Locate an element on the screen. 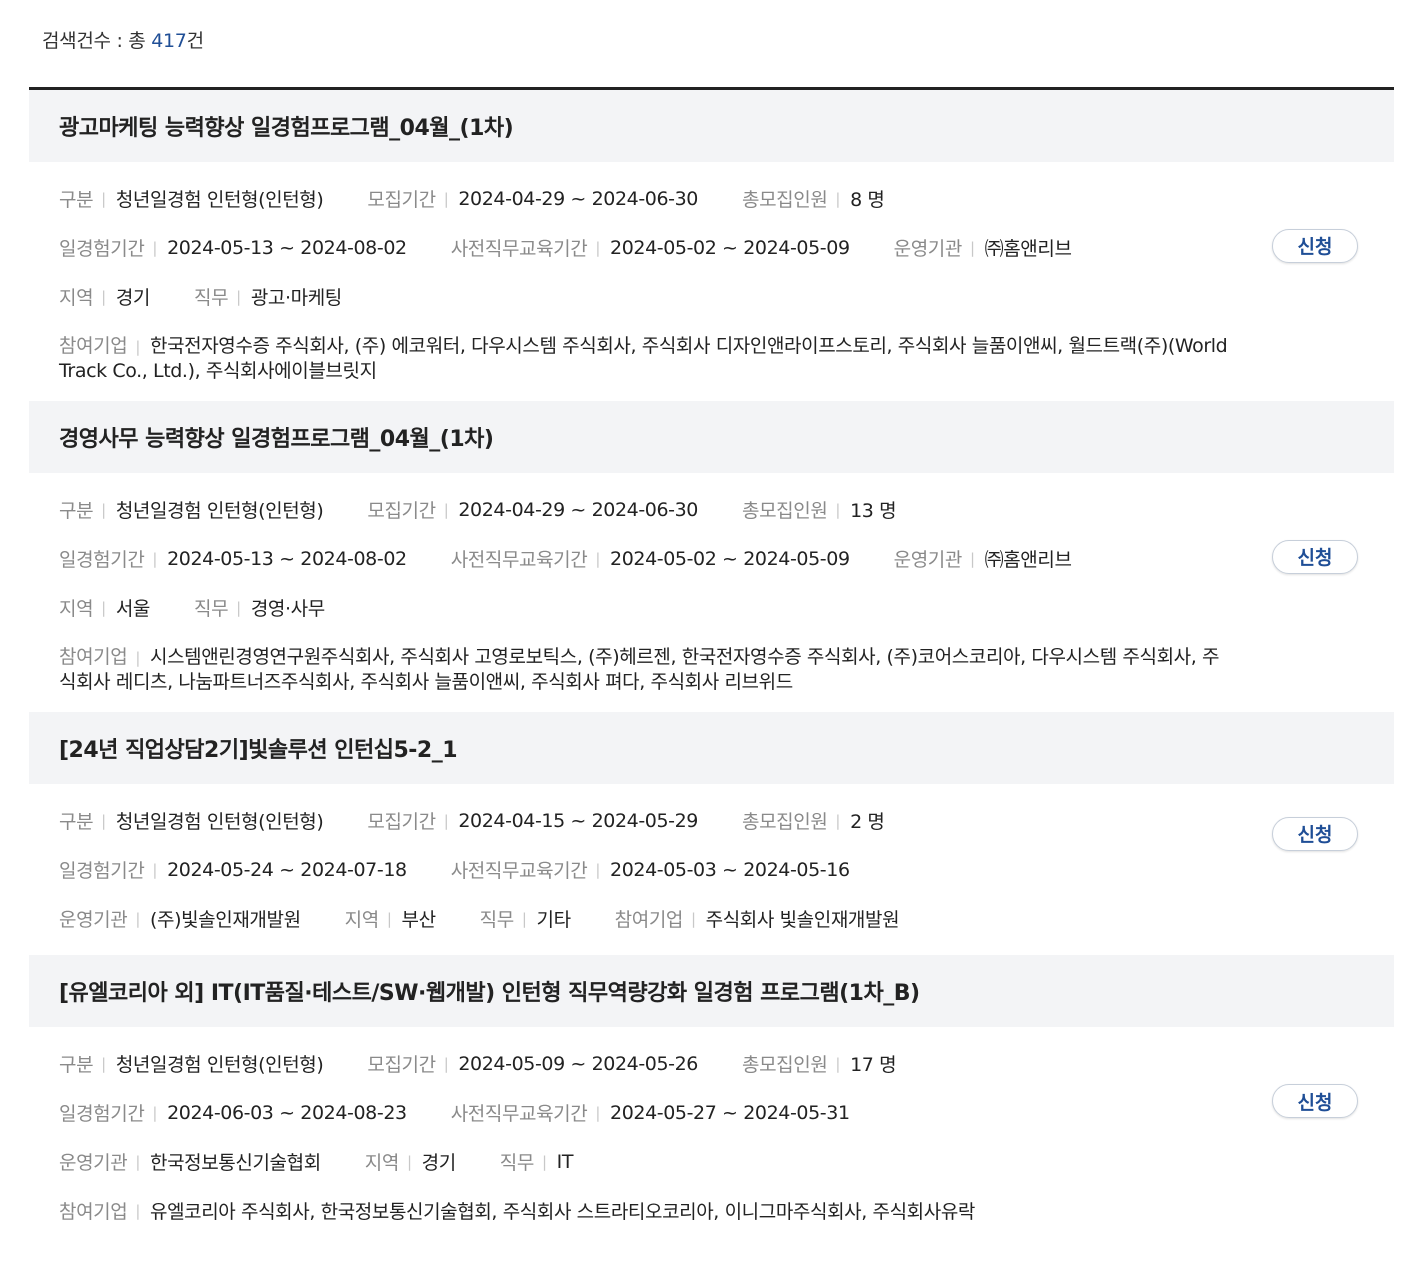 The height and width of the screenshot is (1265, 1428). exp-period-value: 2024-06-03 ~ 2024-08-23 is located at coordinates (287, 1112).